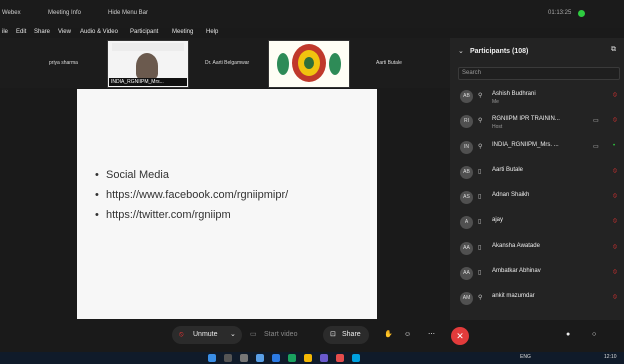  Describe the element at coordinates (497, 127) in the screenshot. I see `participant-role: Host` at that location.